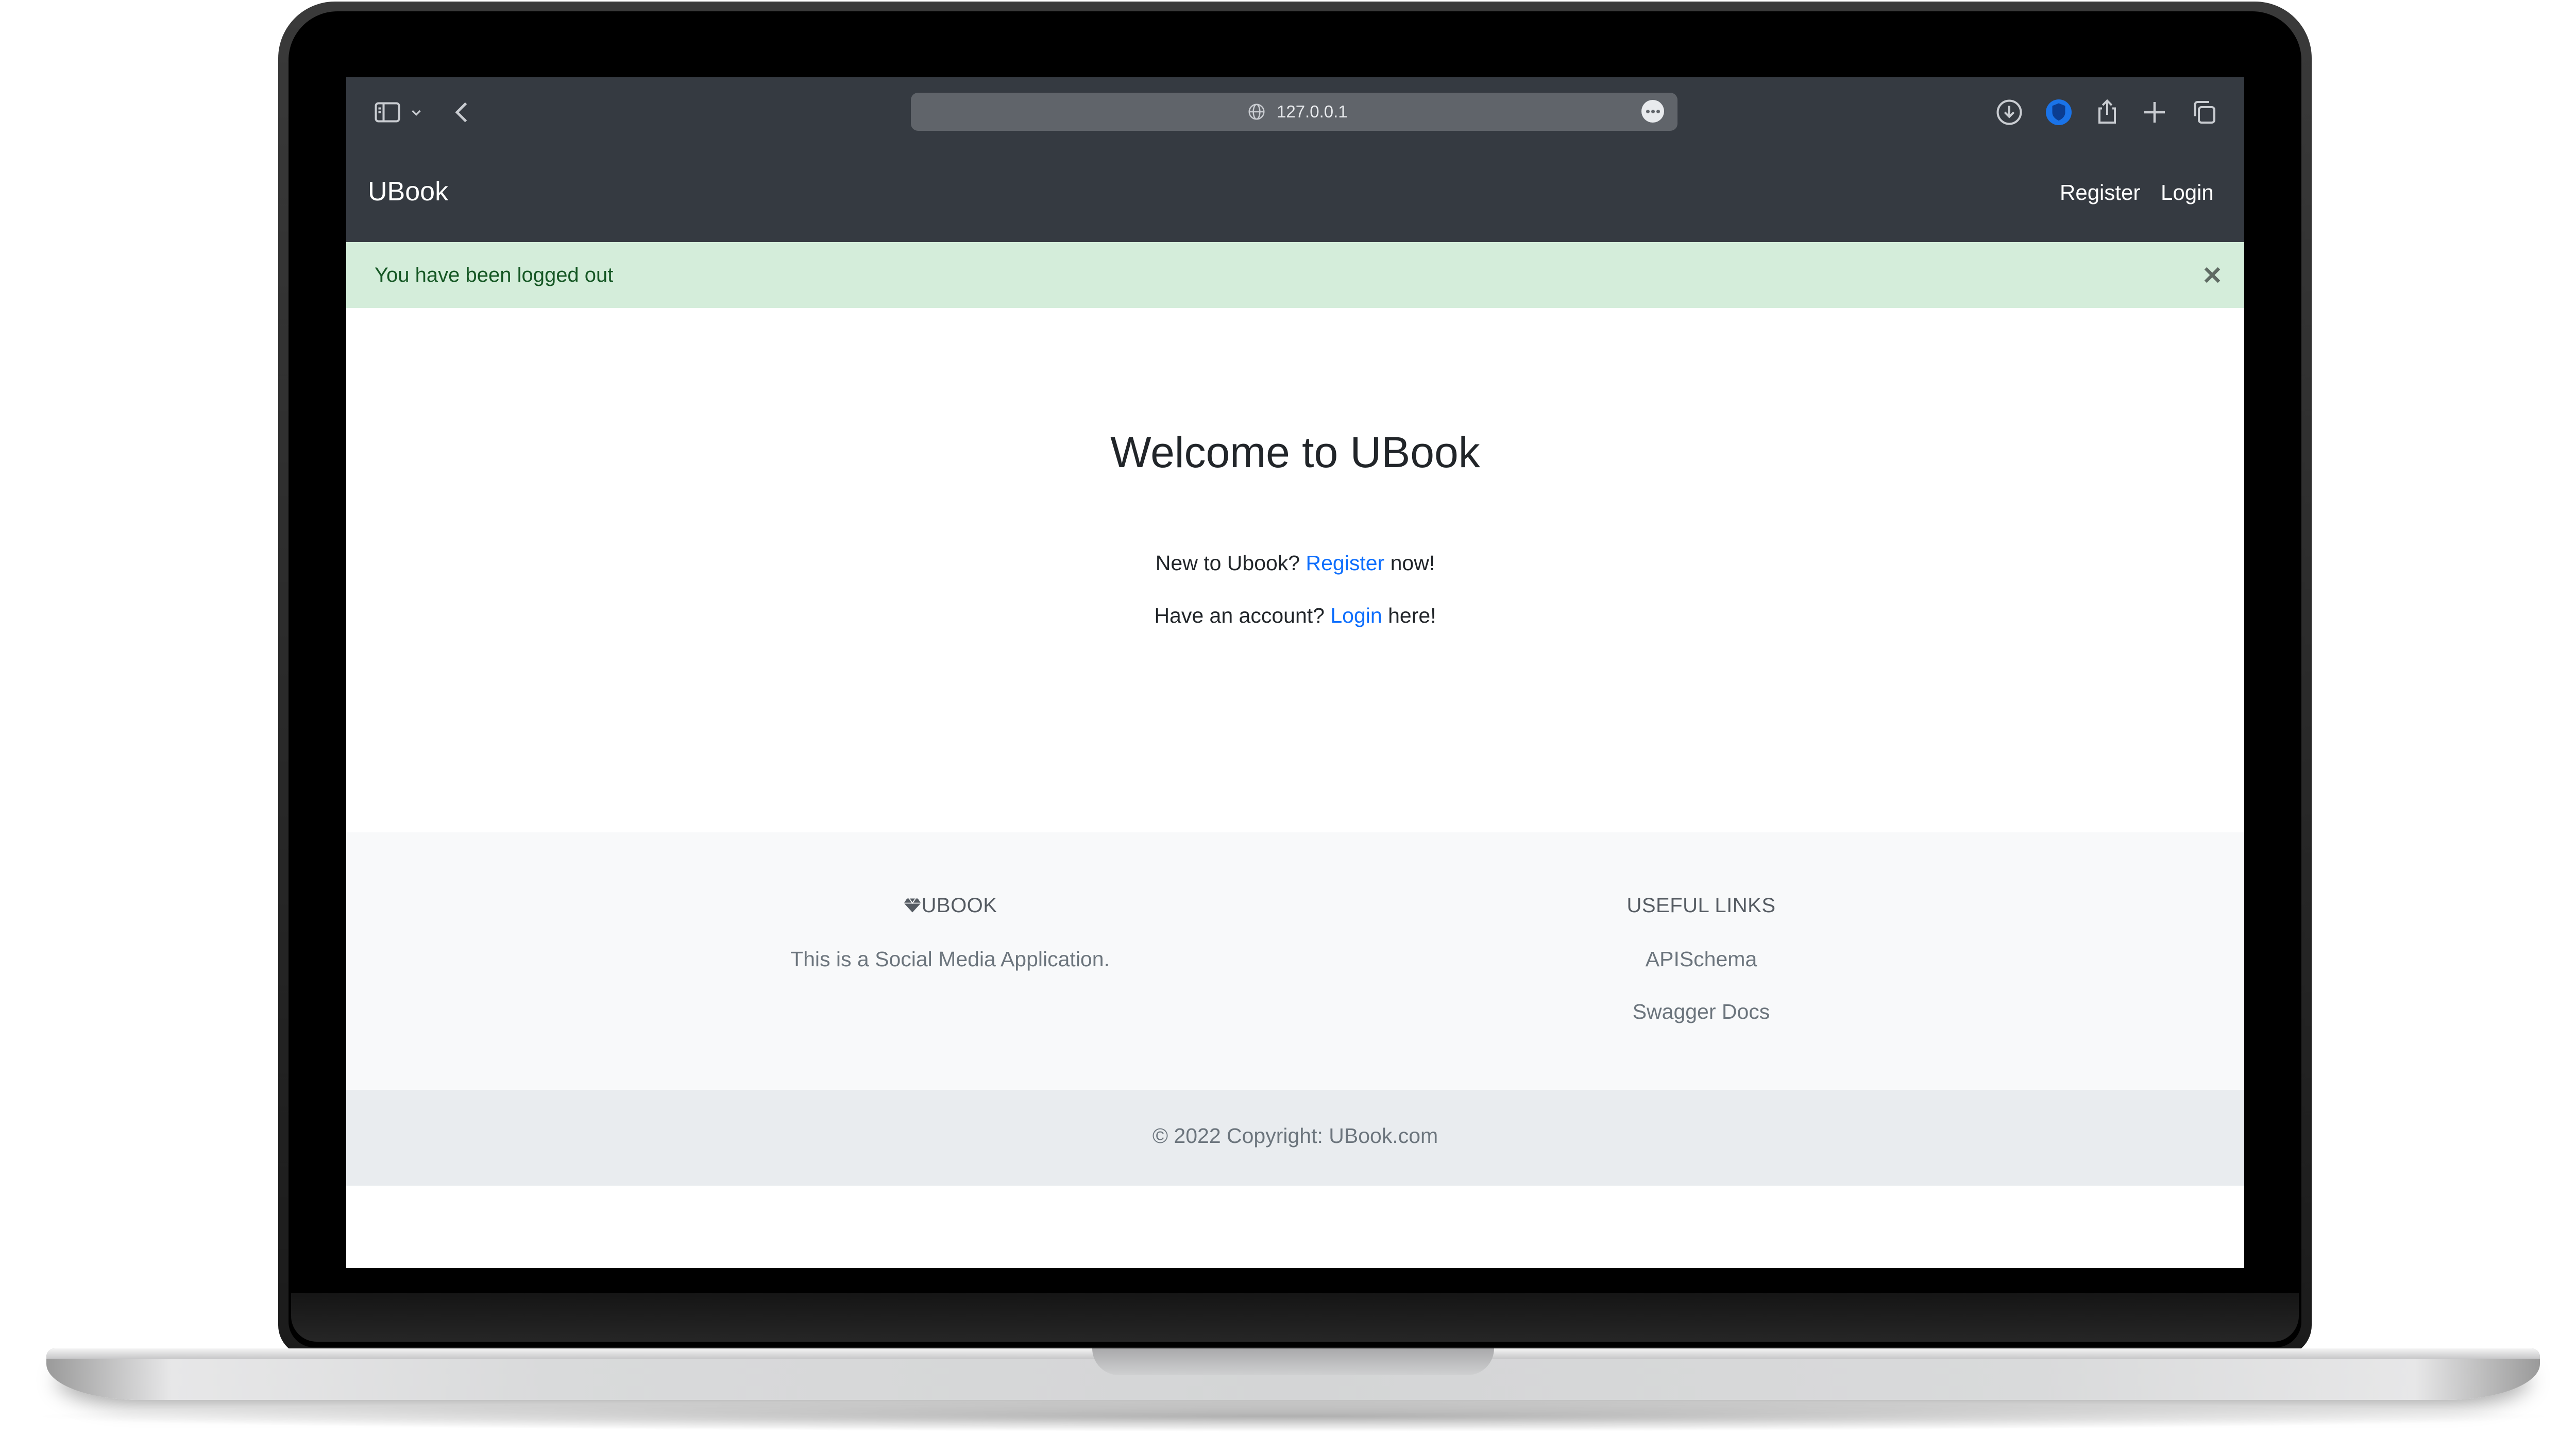 The width and height of the screenshot is (2576, 1454). I want to click on copyright-bar: © 2022 Copyright: UBook.com, so click(1295, 1138).